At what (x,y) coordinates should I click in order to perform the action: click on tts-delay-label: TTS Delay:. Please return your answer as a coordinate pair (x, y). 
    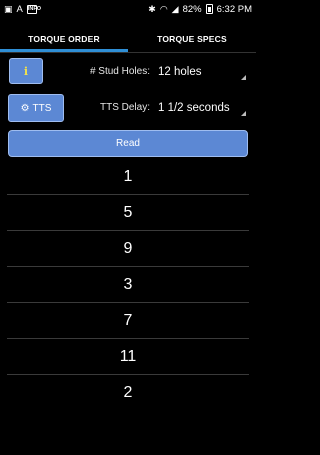
    Looking at the image, I should click on (124, 107).